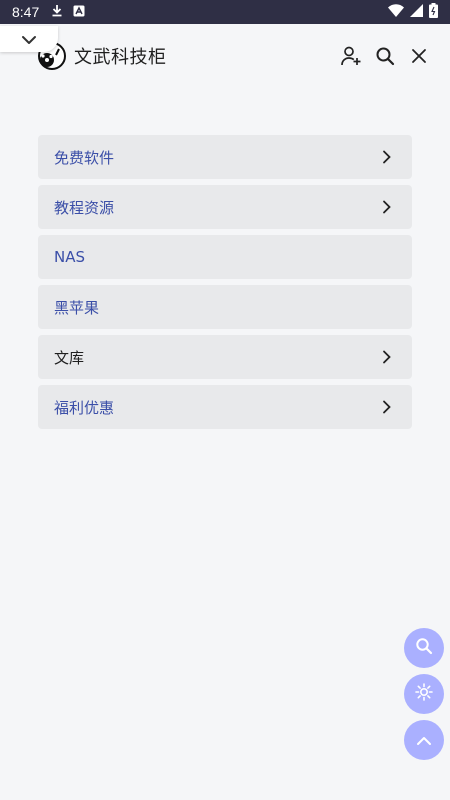 The image size is (450, 800). Describe the element at coordinates (26, 12) in the screenshot. I see `status-time: 8:47` at that location.